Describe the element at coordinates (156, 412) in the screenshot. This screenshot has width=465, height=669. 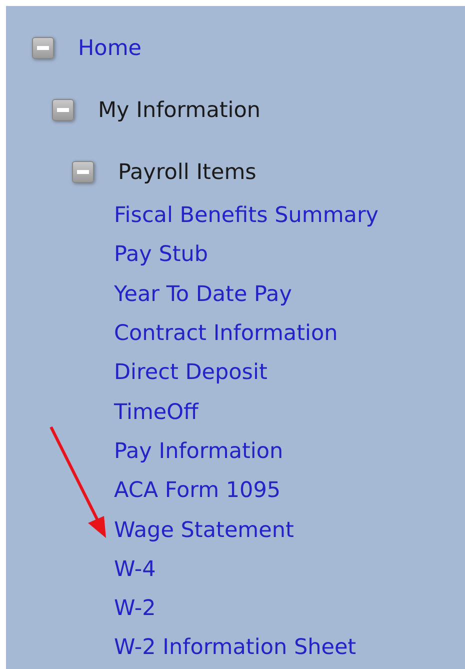
I see `tree-link: TimeOff` at that location.